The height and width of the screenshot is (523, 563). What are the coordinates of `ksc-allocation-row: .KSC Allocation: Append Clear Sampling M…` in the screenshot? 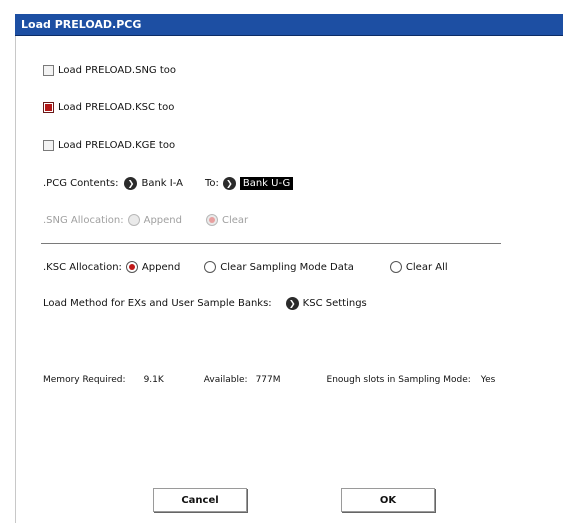 It's located at (245, 267).